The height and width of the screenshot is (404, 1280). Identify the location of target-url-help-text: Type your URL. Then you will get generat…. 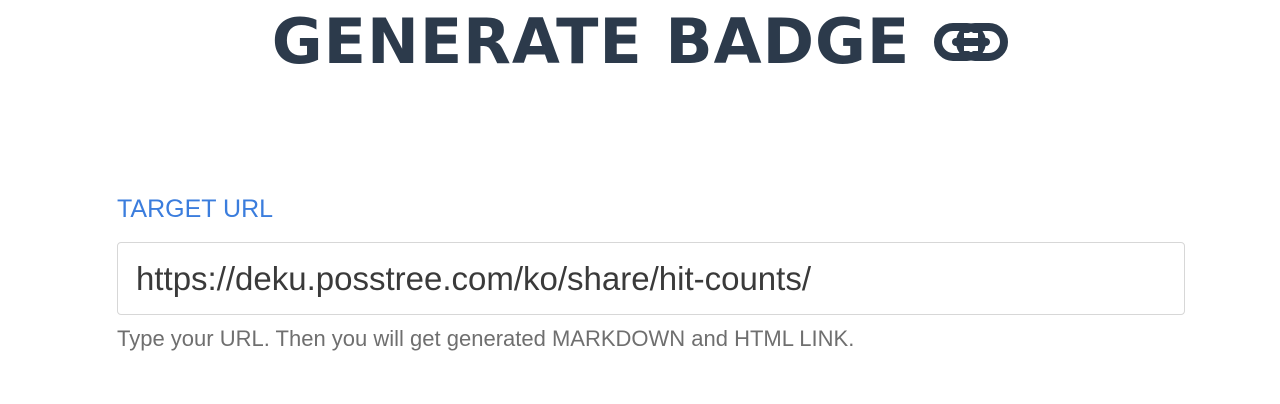
(486, 338).